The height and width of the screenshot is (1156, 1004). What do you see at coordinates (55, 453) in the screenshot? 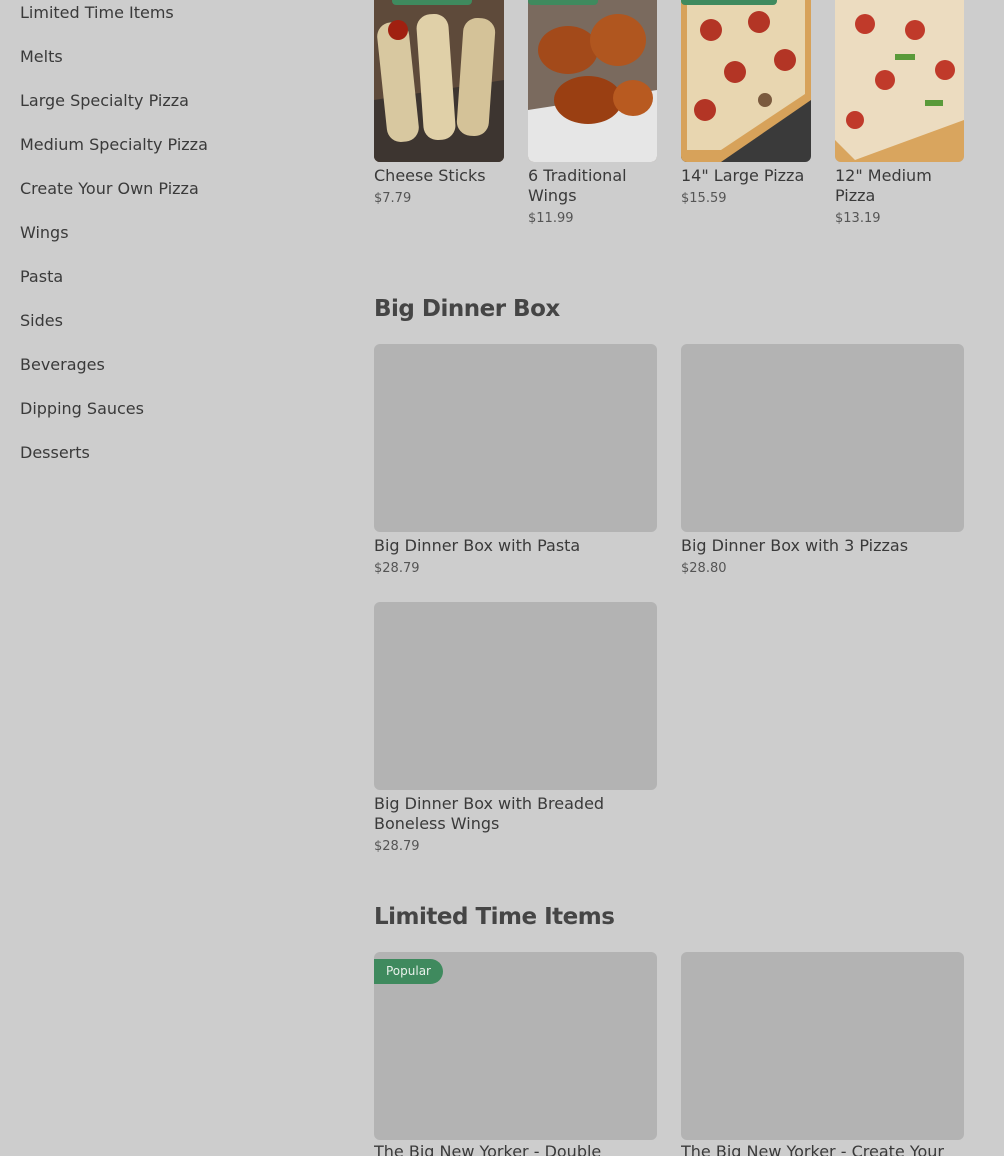
I see `sidebar-item-desserts: Desserts` at bounding box center [55, 453].